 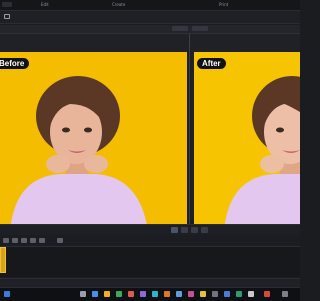 What do you see at coordinates (83, 294) in the screenshot?
I see `search-icon` at bounding box center [83, 294].